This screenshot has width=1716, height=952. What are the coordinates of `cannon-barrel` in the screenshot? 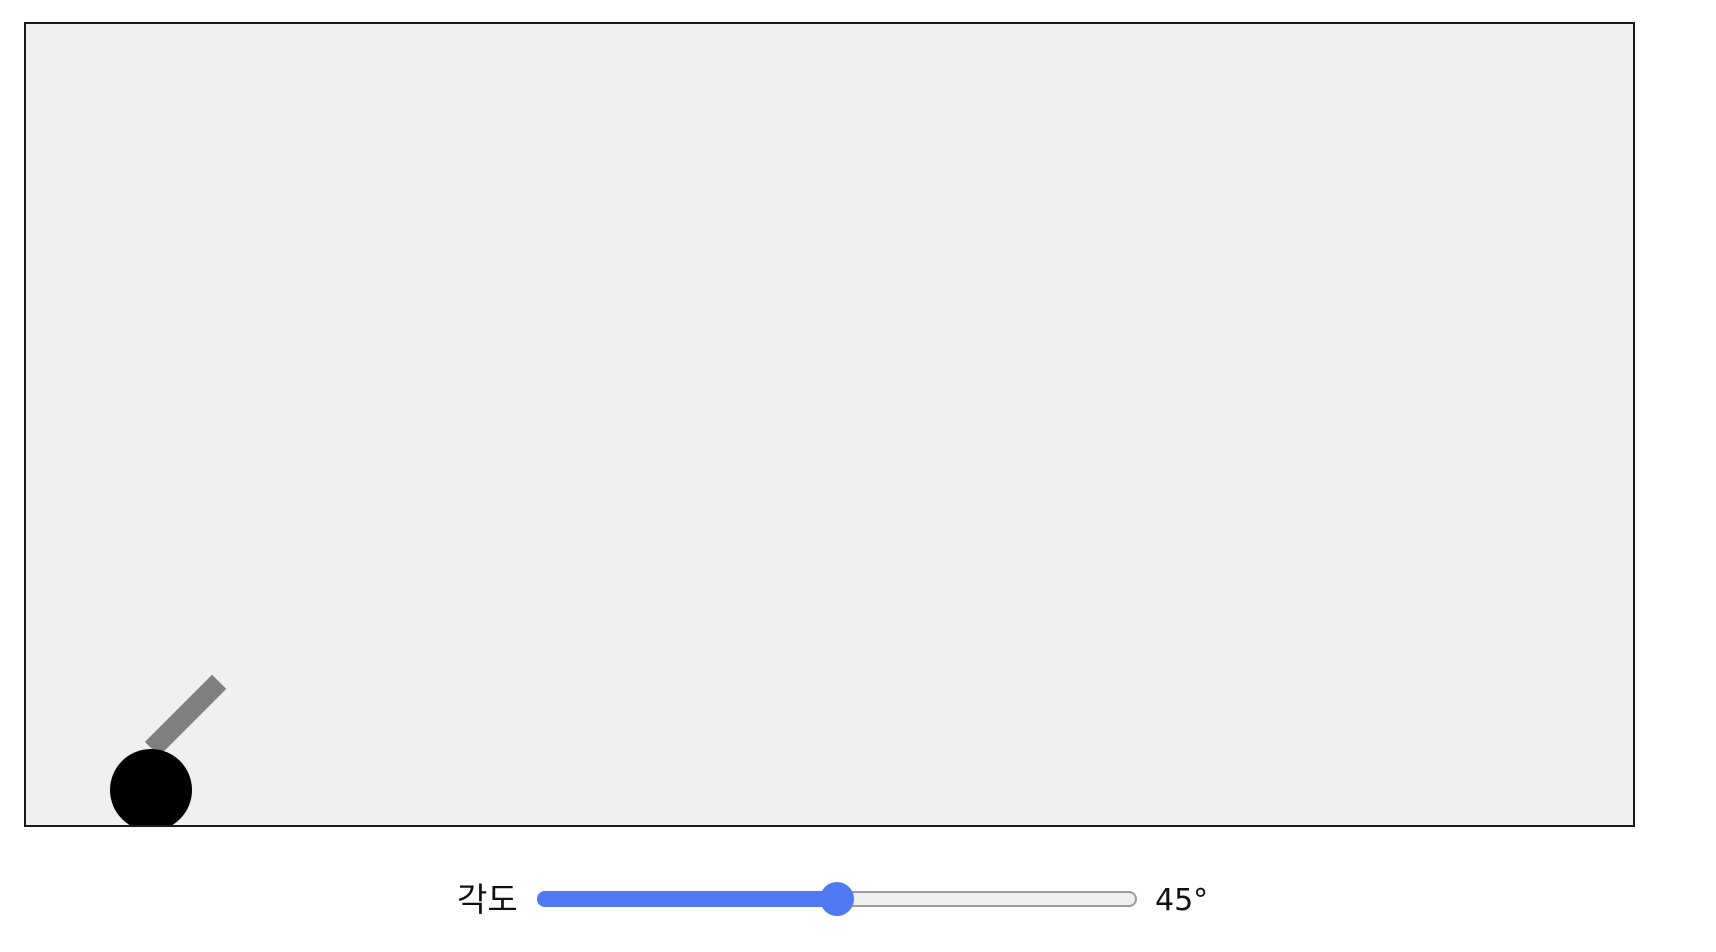 It's located at (185, 715).